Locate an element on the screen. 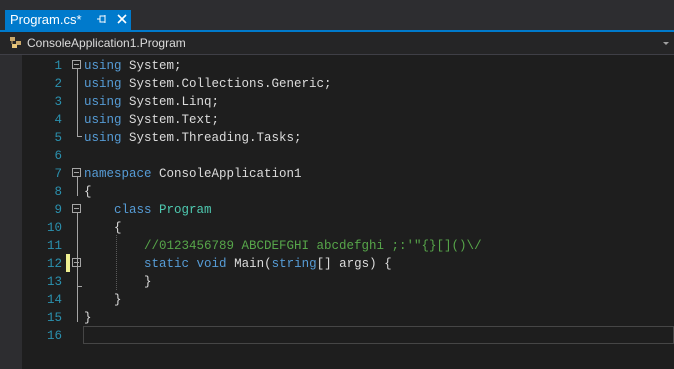 The width and height of the screenshot is (674, 369). code-token: System; is located at coordinates (151, 66).